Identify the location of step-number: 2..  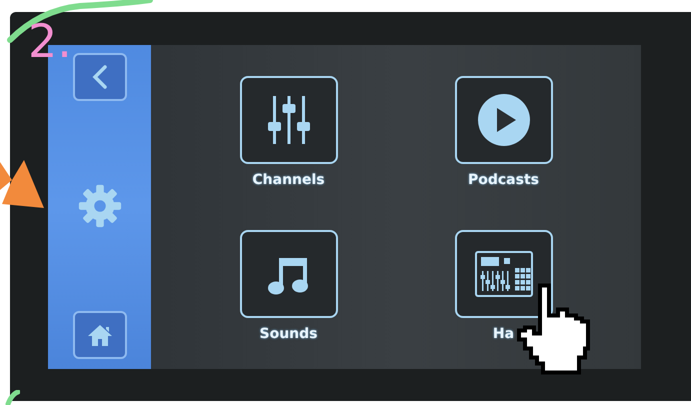
(50, 41).